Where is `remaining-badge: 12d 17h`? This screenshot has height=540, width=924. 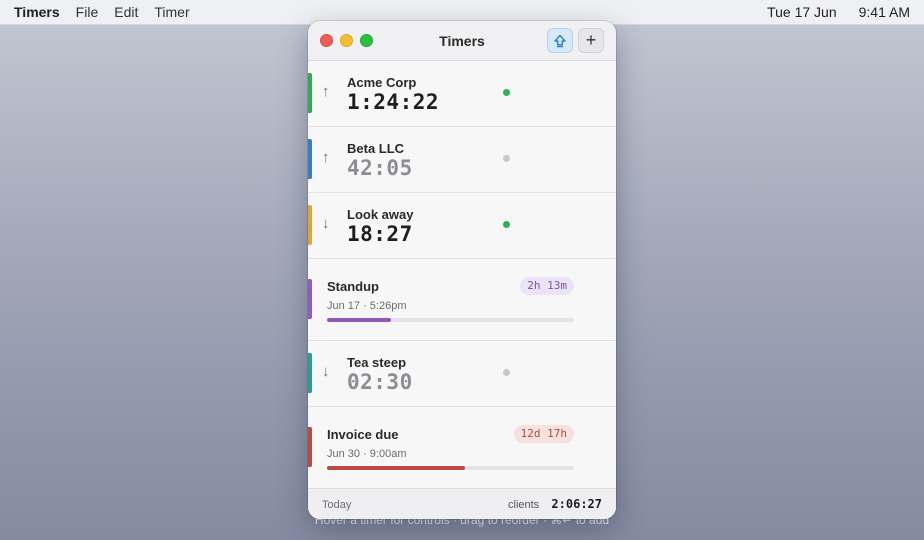
remaining-badge: 12d 17h is located at coordinates (543, 434).